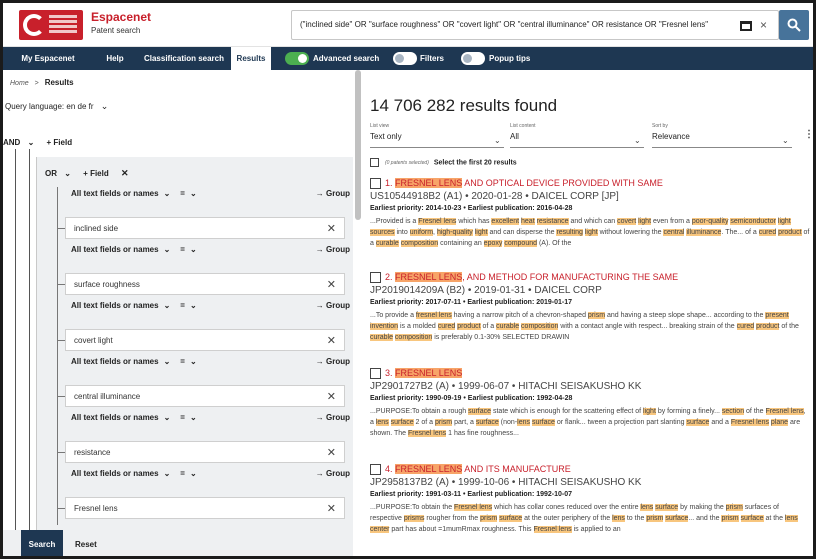  Describe the element at coordinates (51, 173) in the screenshot. I see `or-operator-select: OR` at that location.